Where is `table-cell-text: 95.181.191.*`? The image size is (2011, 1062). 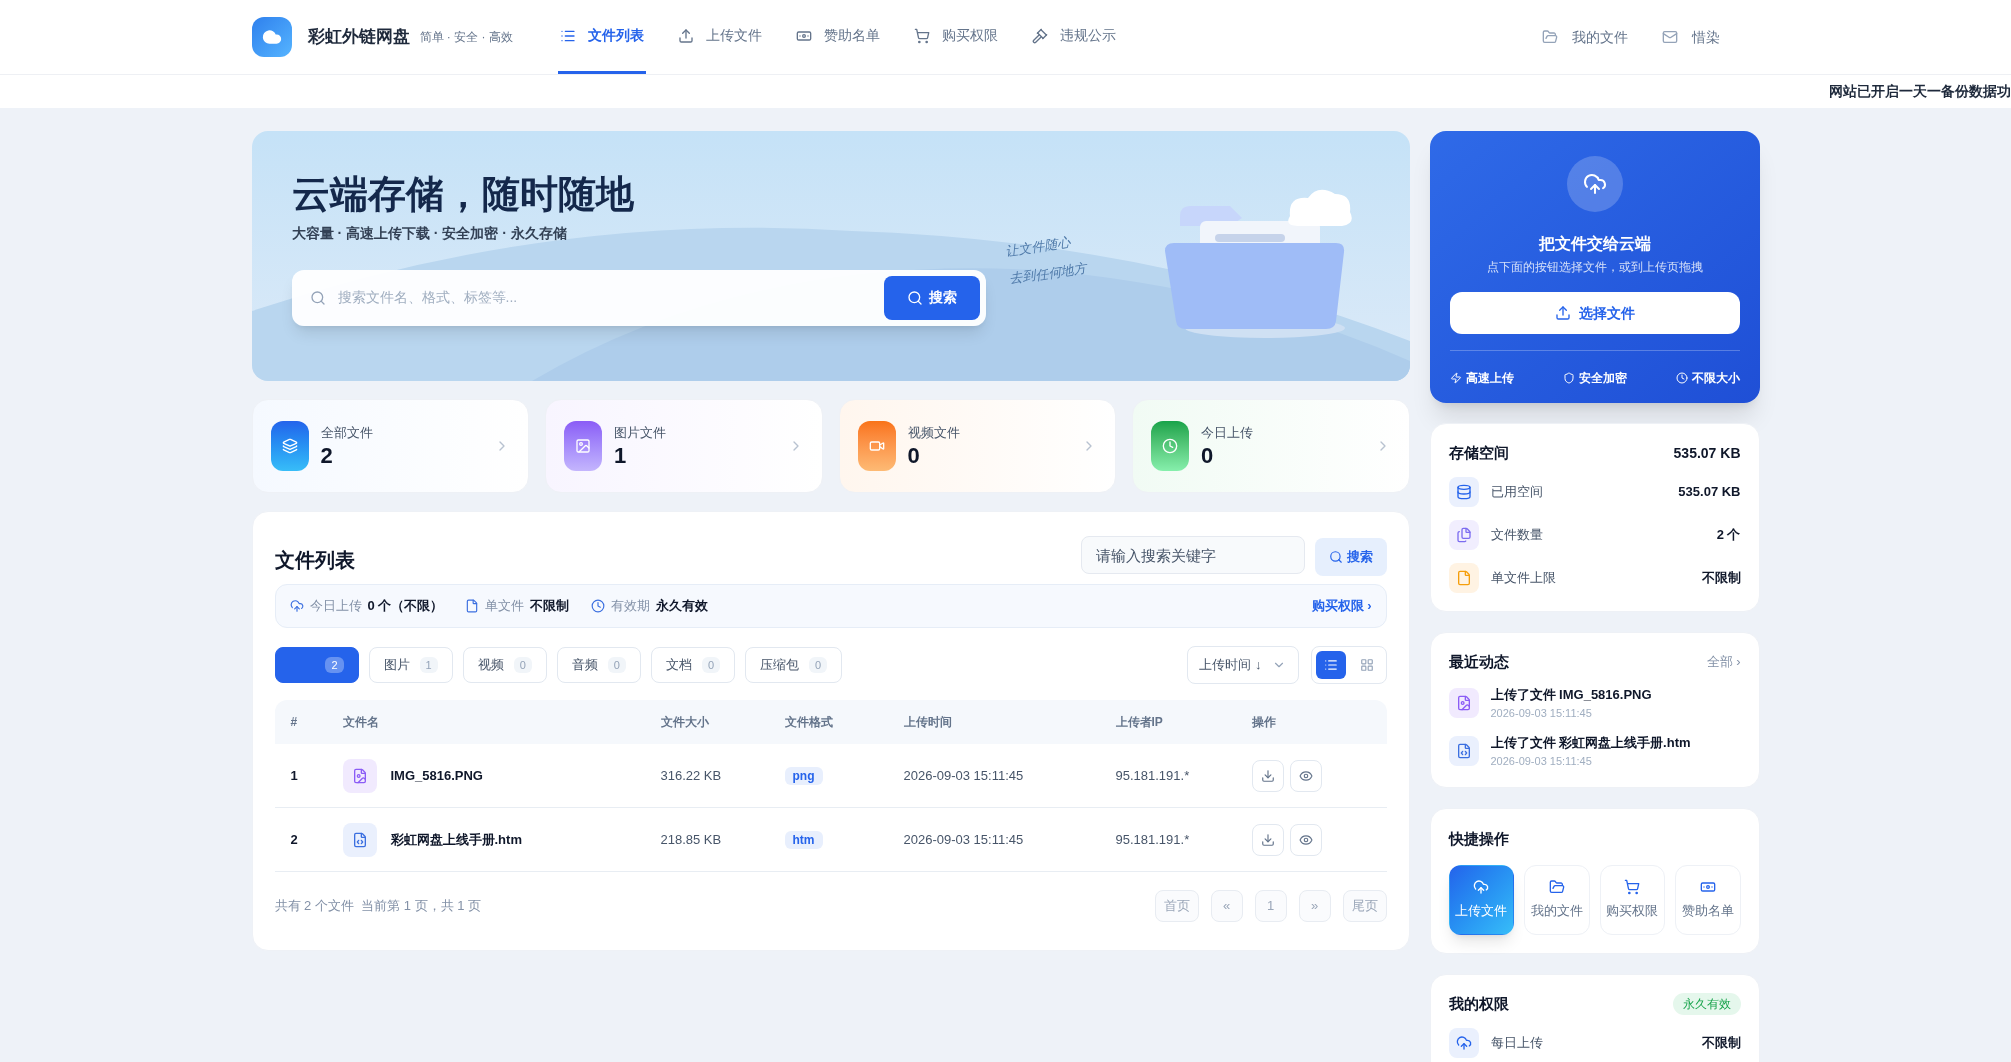 table-cell-text: 95.181.191.* is located at coordinates (1153, 775).